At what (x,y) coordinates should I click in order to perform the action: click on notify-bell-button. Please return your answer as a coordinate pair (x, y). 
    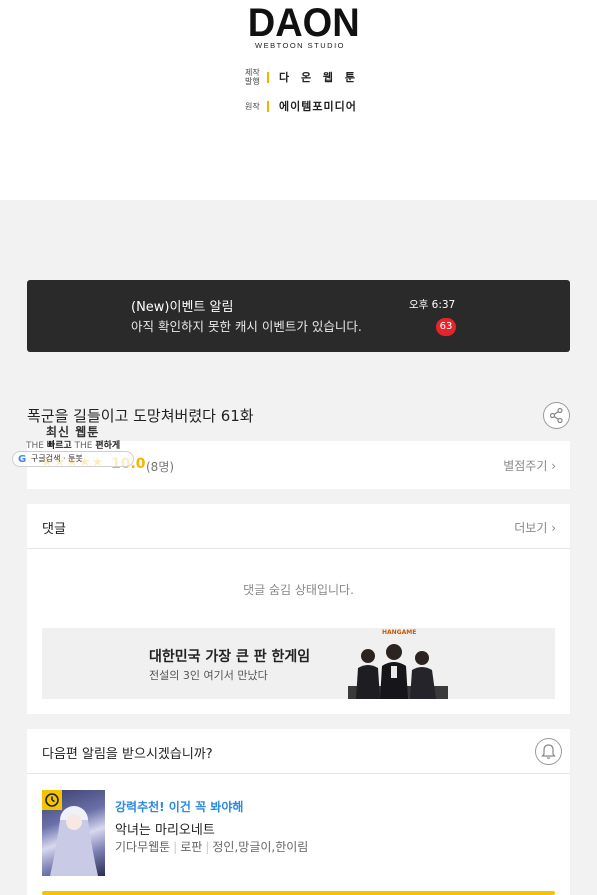
    Looking at the image, I should click on (548, 751).